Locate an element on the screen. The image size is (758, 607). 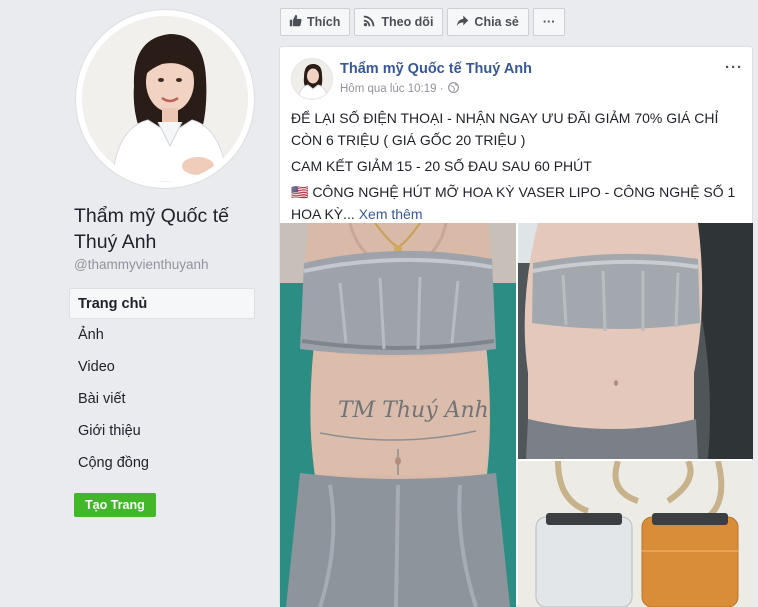
nav-item-home: Trang chủ is located at coordinates (162, 303).